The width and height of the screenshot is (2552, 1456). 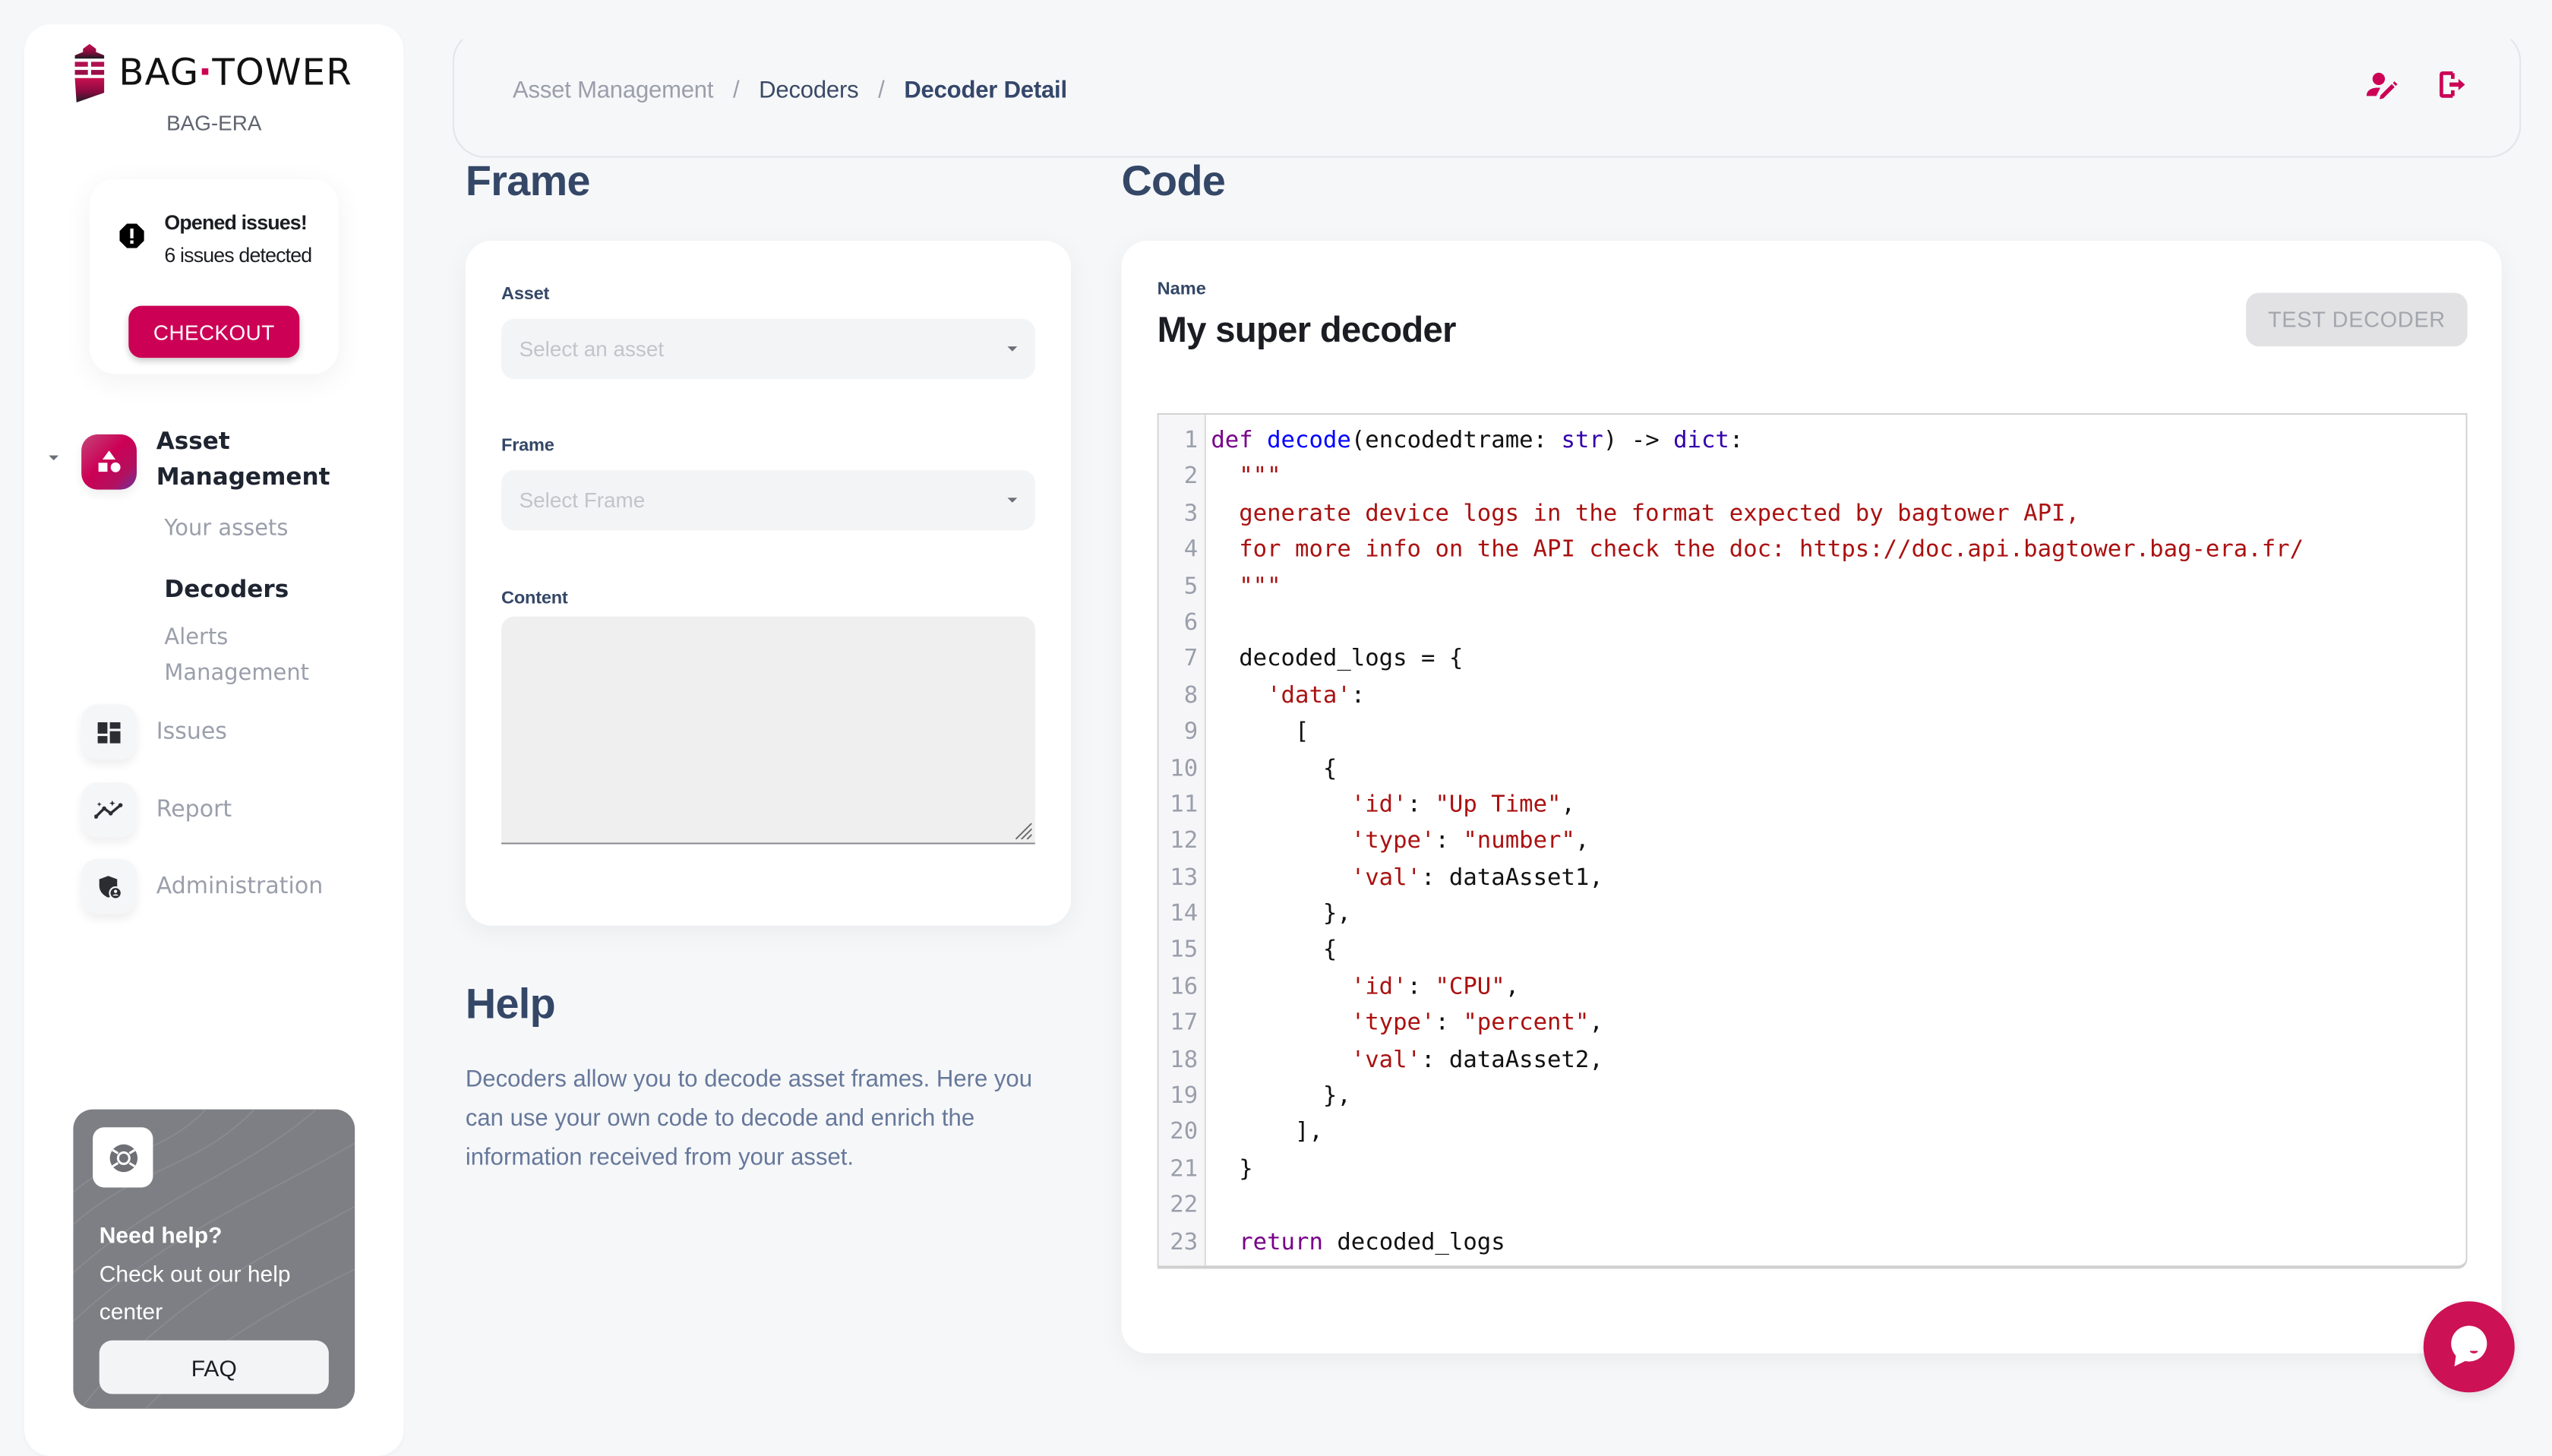 I want to click on code-line: 2 """, so click(x=1812, y=478).